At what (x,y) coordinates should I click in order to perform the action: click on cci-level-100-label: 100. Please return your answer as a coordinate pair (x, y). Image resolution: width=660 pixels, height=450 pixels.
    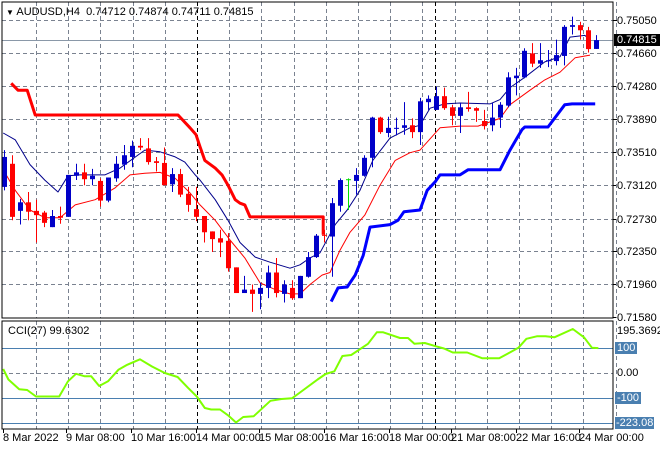
    Looking at the image, I should click on (626, 348).